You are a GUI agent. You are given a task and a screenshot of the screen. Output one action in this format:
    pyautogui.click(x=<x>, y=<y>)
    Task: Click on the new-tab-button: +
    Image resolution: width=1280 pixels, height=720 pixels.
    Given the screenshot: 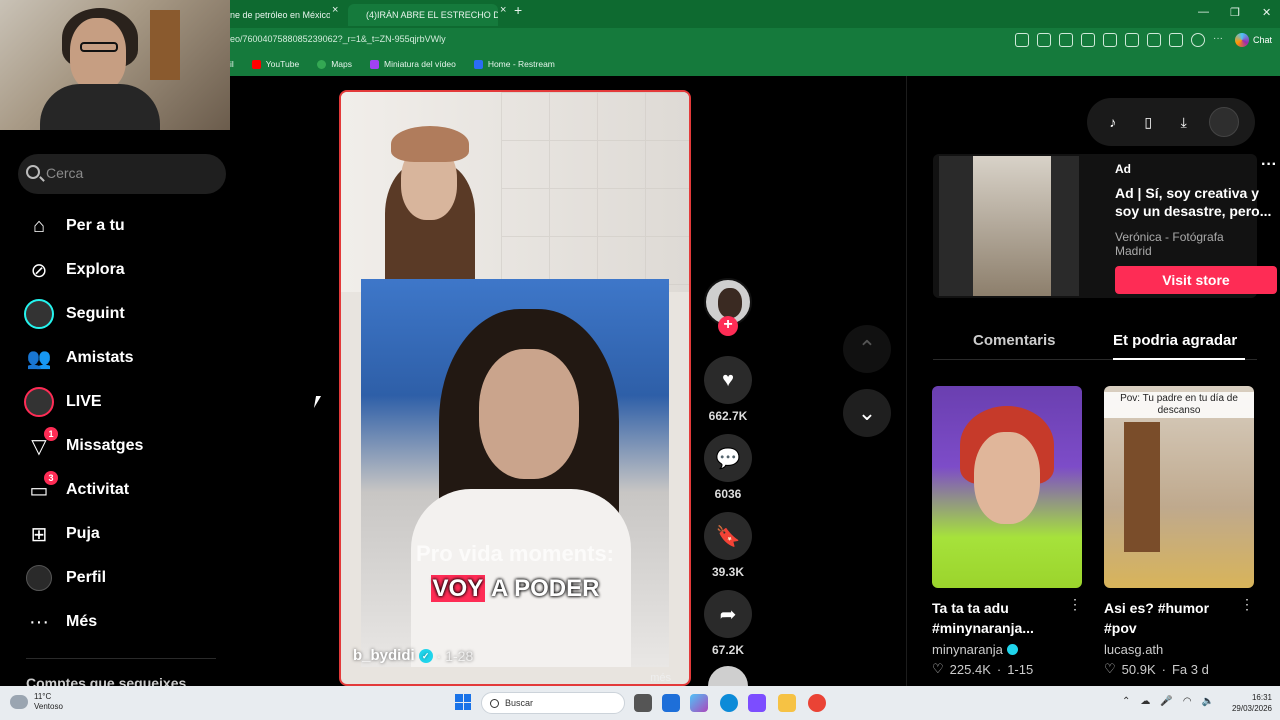 What is the action you would take?
    pyautogui.click(x=518, y=10)
    